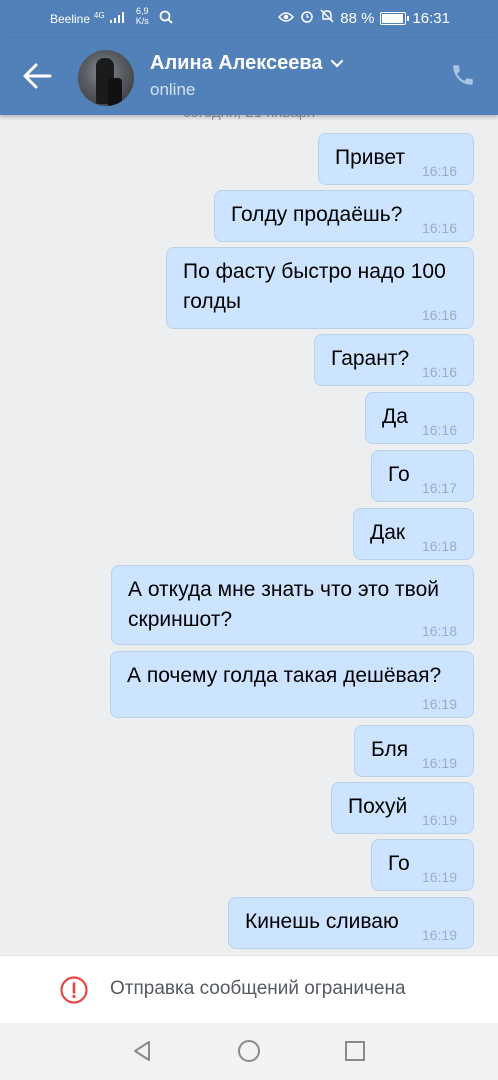 The height and width of the screenshot is (1080, 498). I want to click on composer-restricted-bar: Отправка сообщений ограничена, so click(249, 989).